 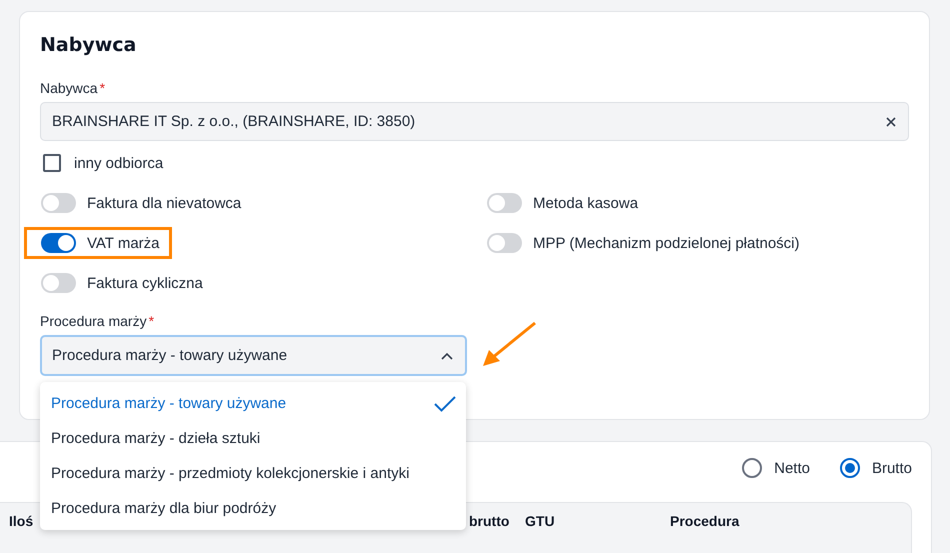 I want to click on check-icon, so click(x=445, y=404).